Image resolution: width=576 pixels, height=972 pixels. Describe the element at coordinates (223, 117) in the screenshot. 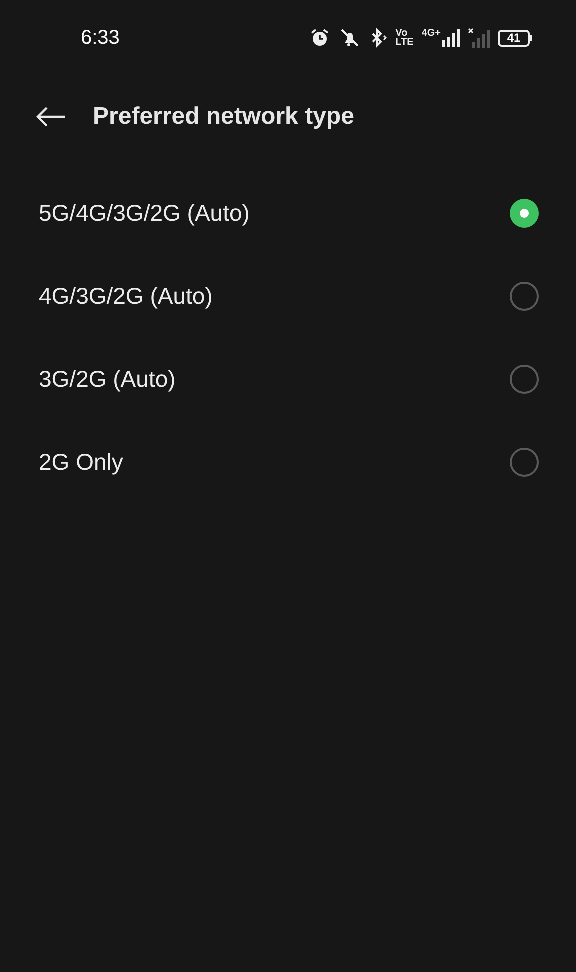

I see `page-title: Preferred network type` at that location.